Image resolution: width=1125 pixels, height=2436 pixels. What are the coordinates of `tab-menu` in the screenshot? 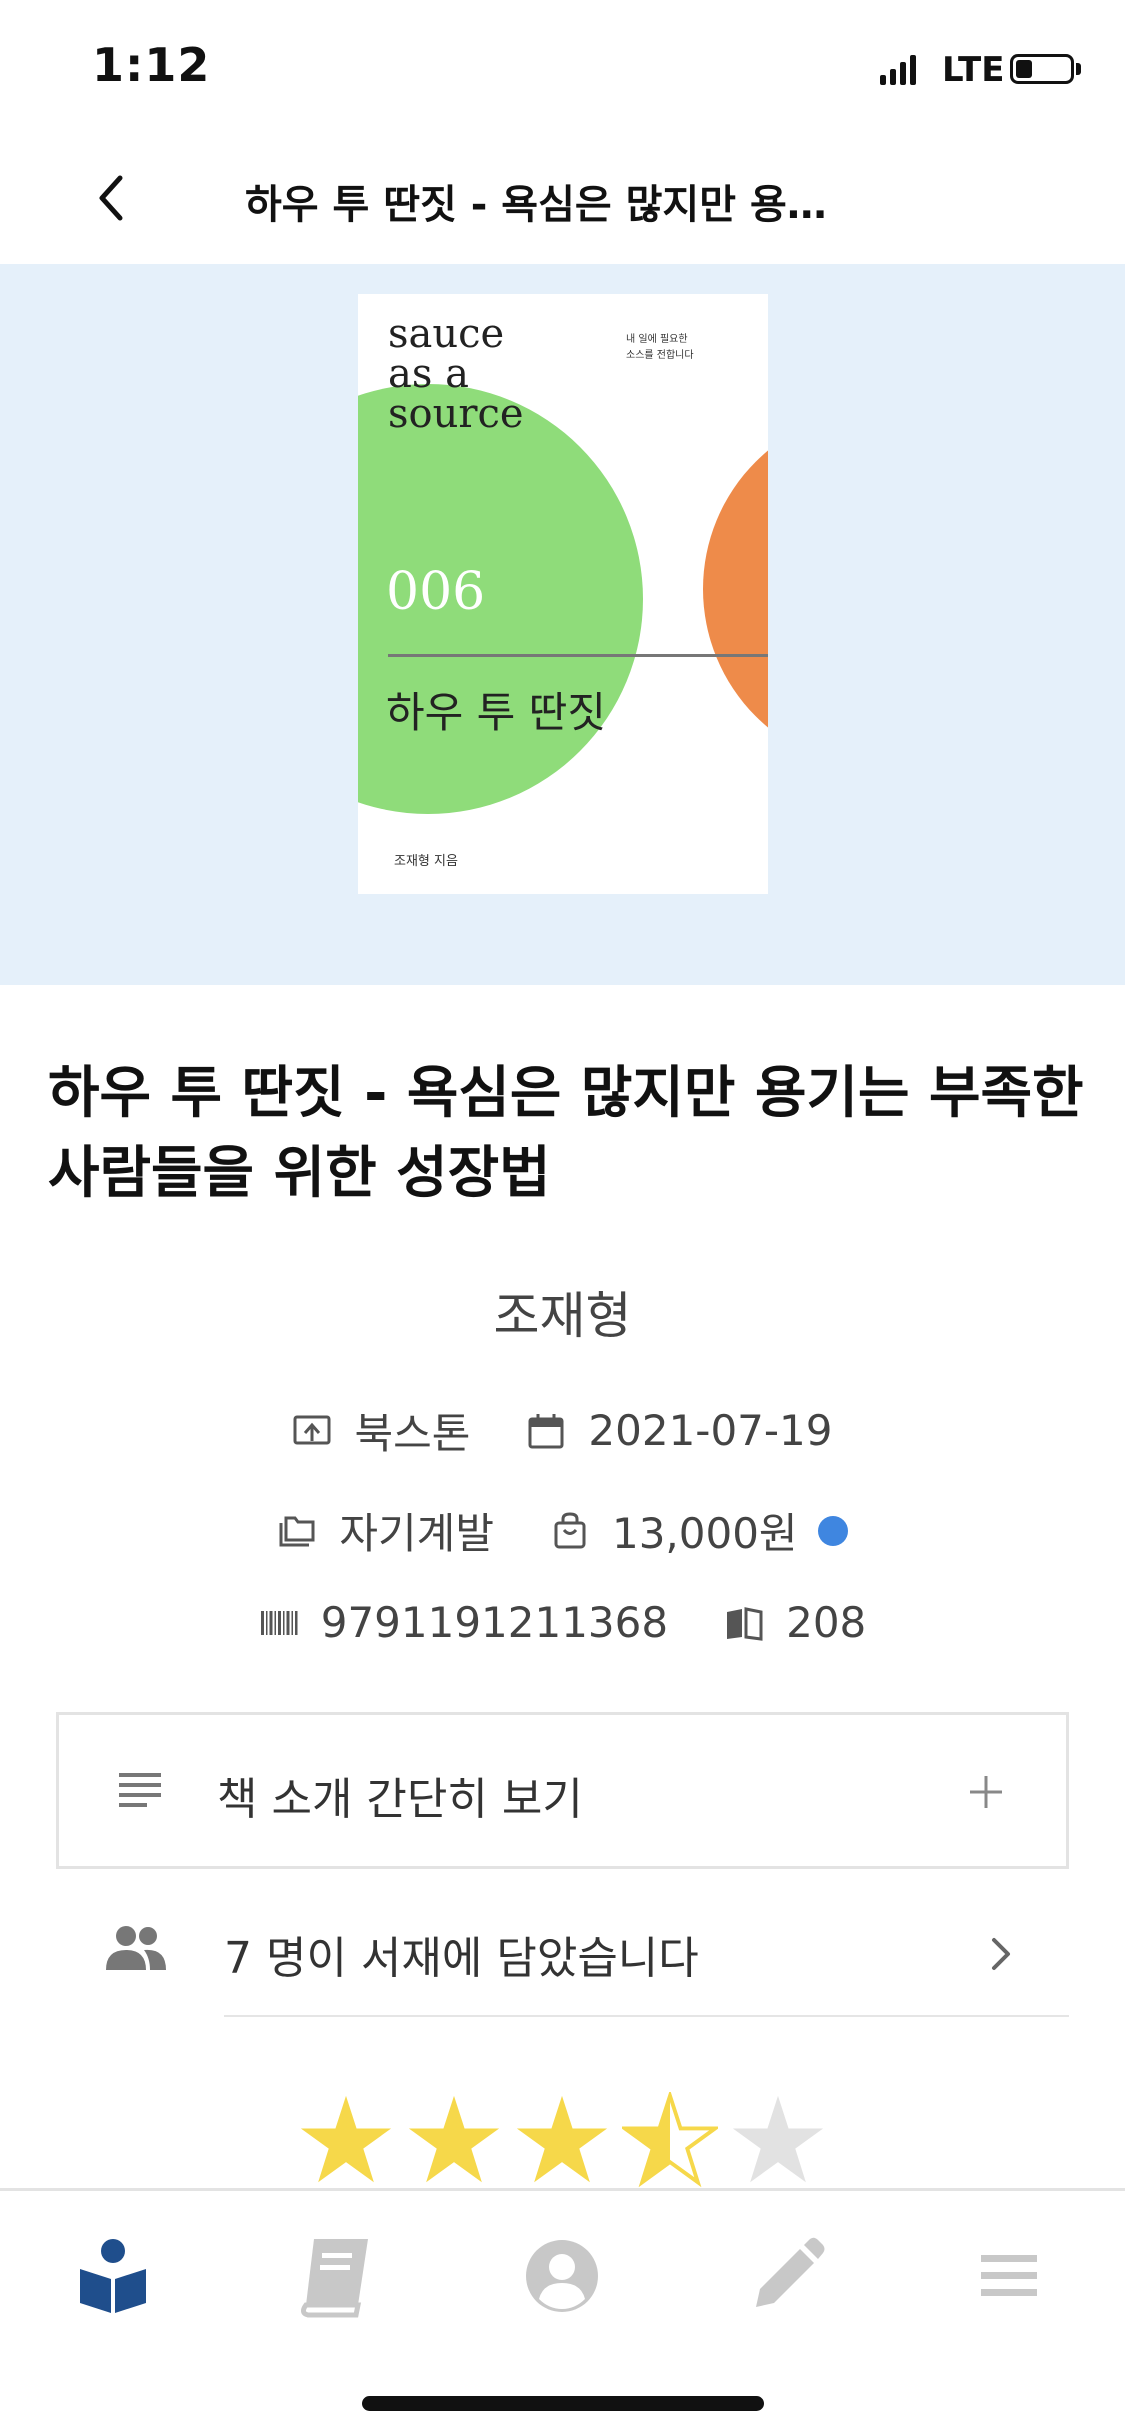 It's located at (1012, 2276).